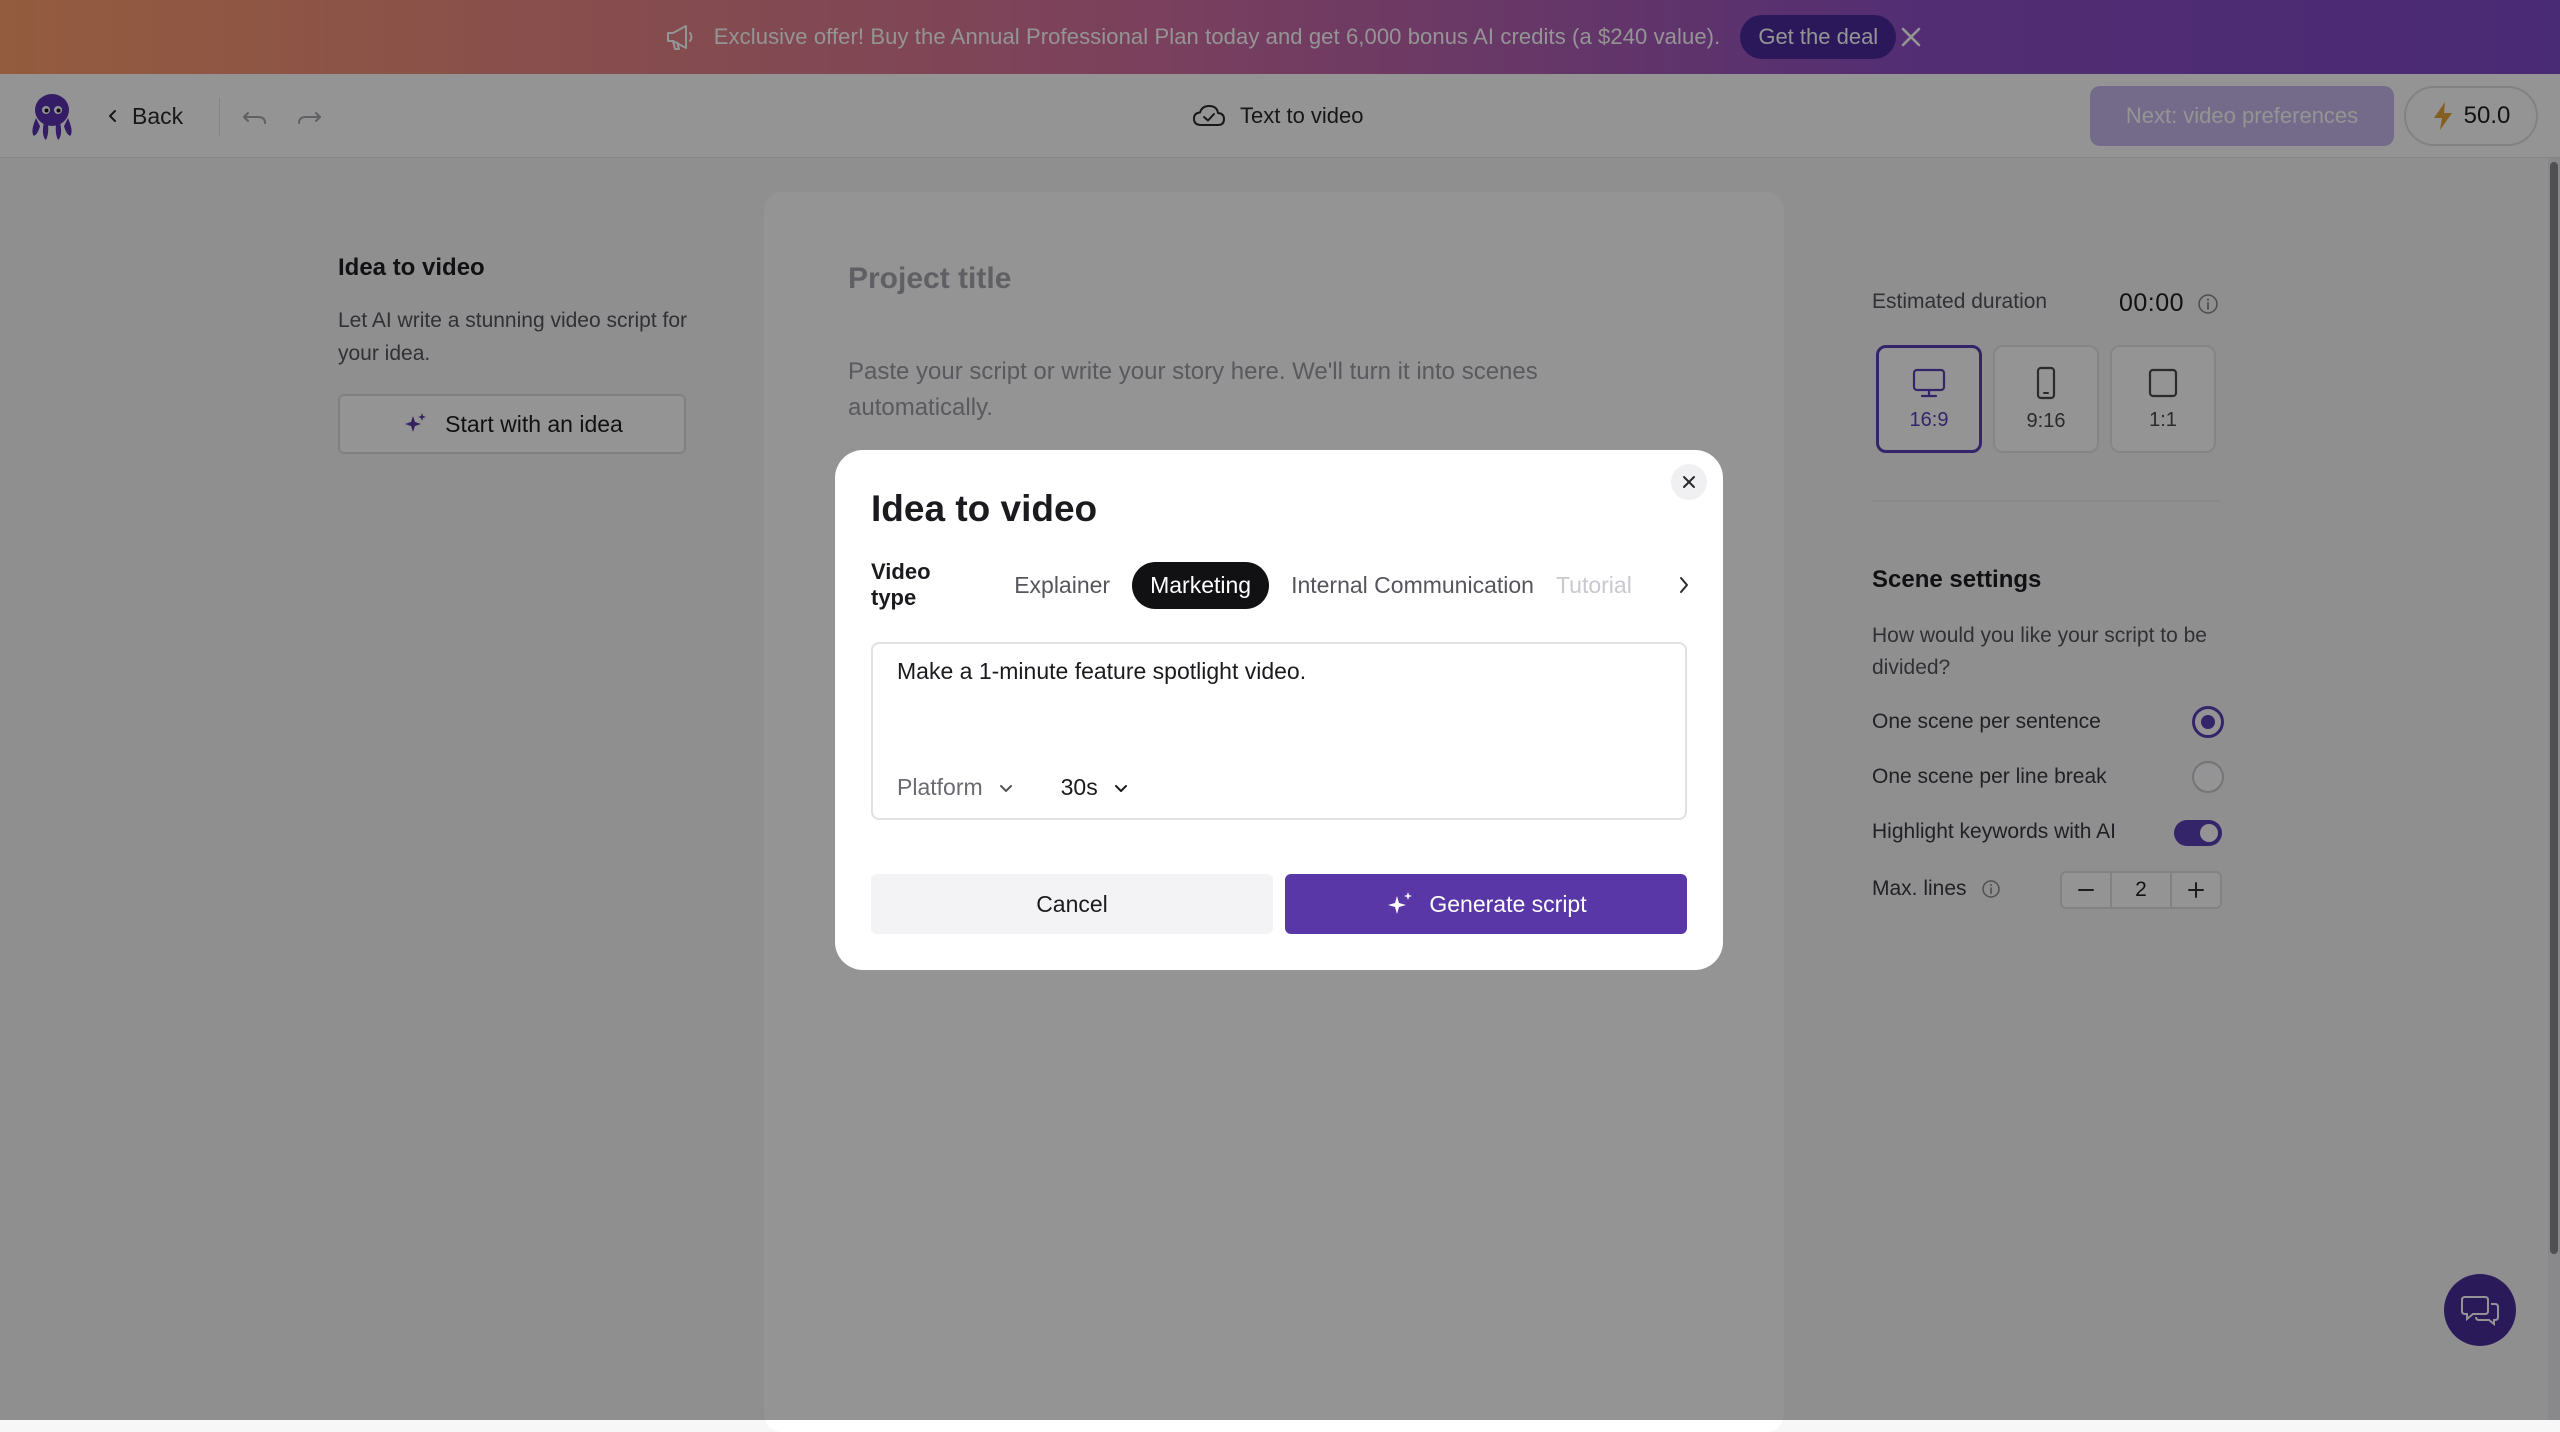 The width and height of the screenshot is (2560, 1432). I want to click on cancel-label: Cancel, so click(1072, 903).